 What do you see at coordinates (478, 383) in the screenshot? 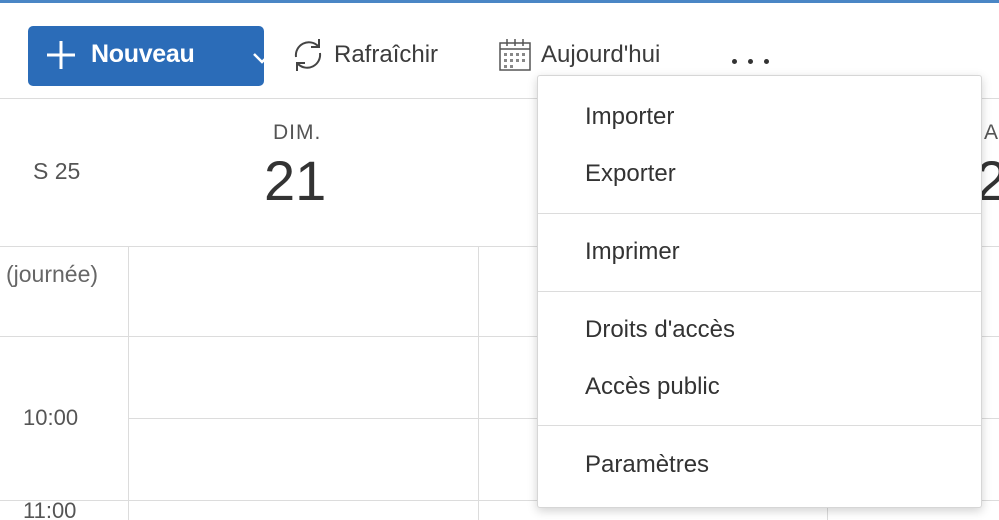
I see `divider` at bounding box center [478, 383].